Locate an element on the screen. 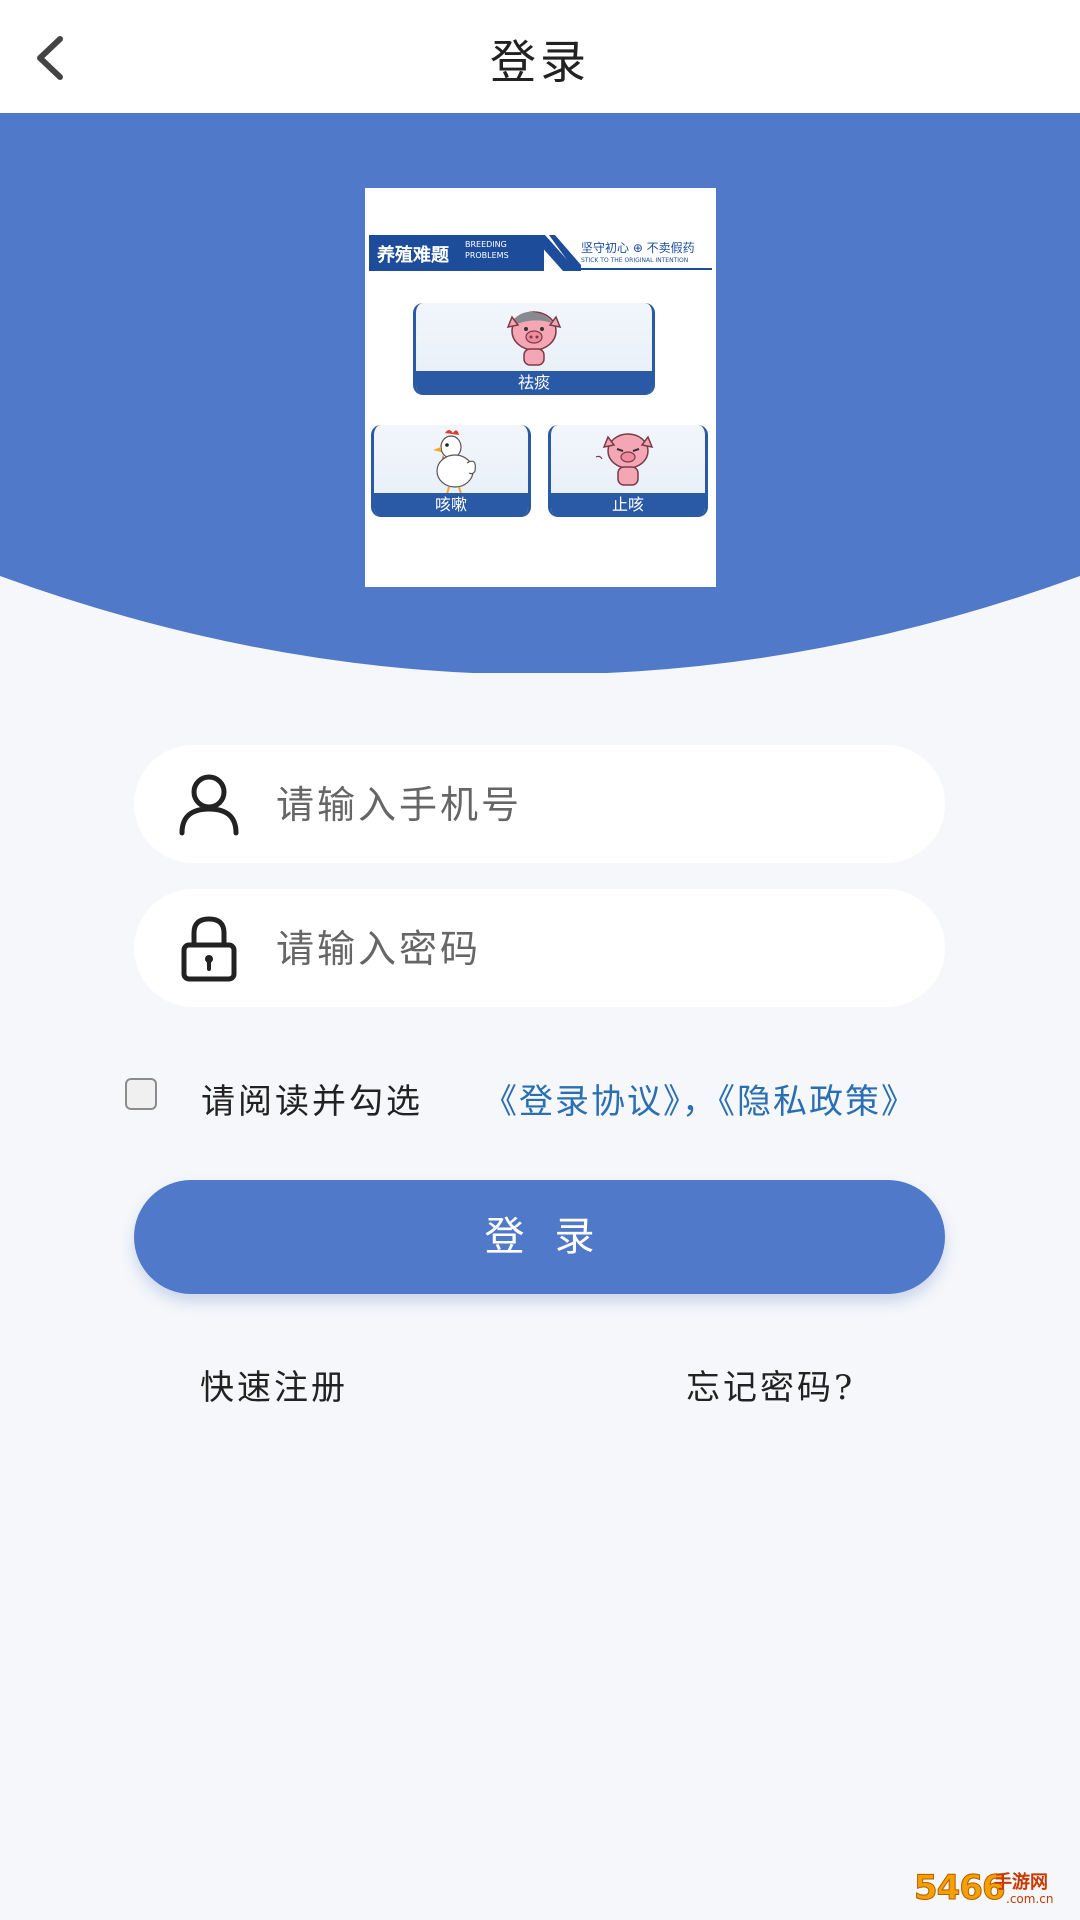  logo-tile-cough: 咳嗽 is located at coordinates (451, 471).